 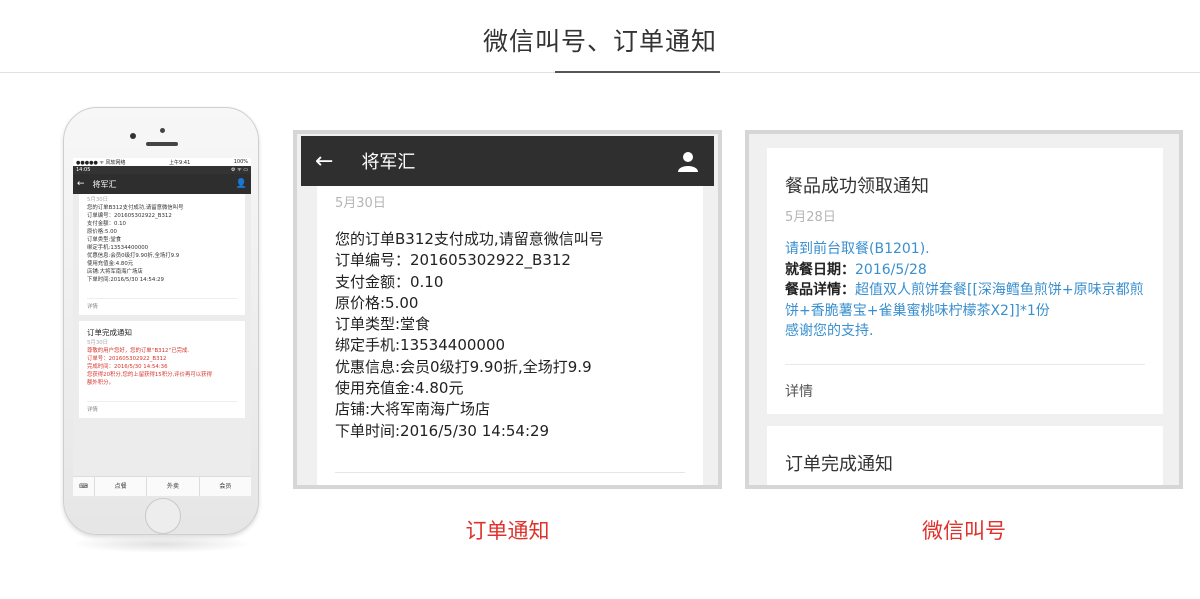 What do you see at coordinates (820, 269) in the screenshot?
I see `message-label: 就餐日期：` at bounding box center [820, 269].